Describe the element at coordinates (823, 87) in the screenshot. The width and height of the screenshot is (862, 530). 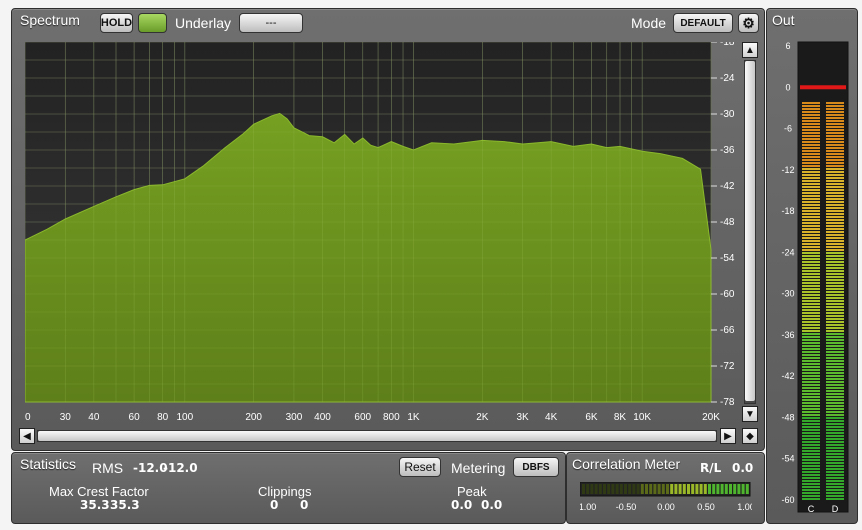
I see `peak-hold-indicator` at that location.